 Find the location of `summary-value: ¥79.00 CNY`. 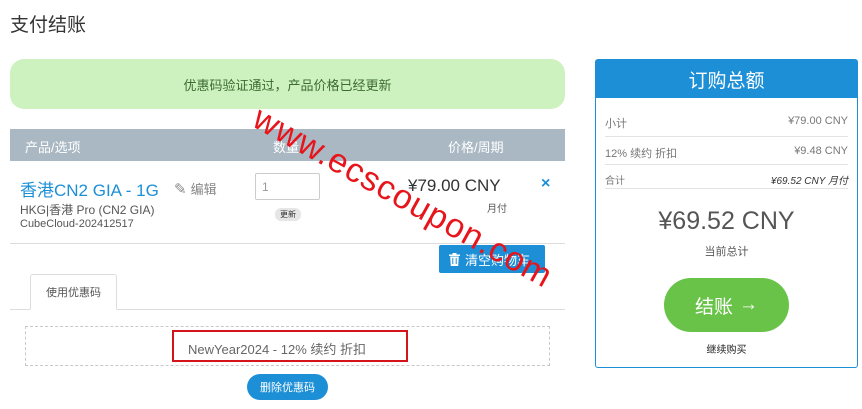

summary-value: ¥79.00 CNY is located at coordinates (818, 121).